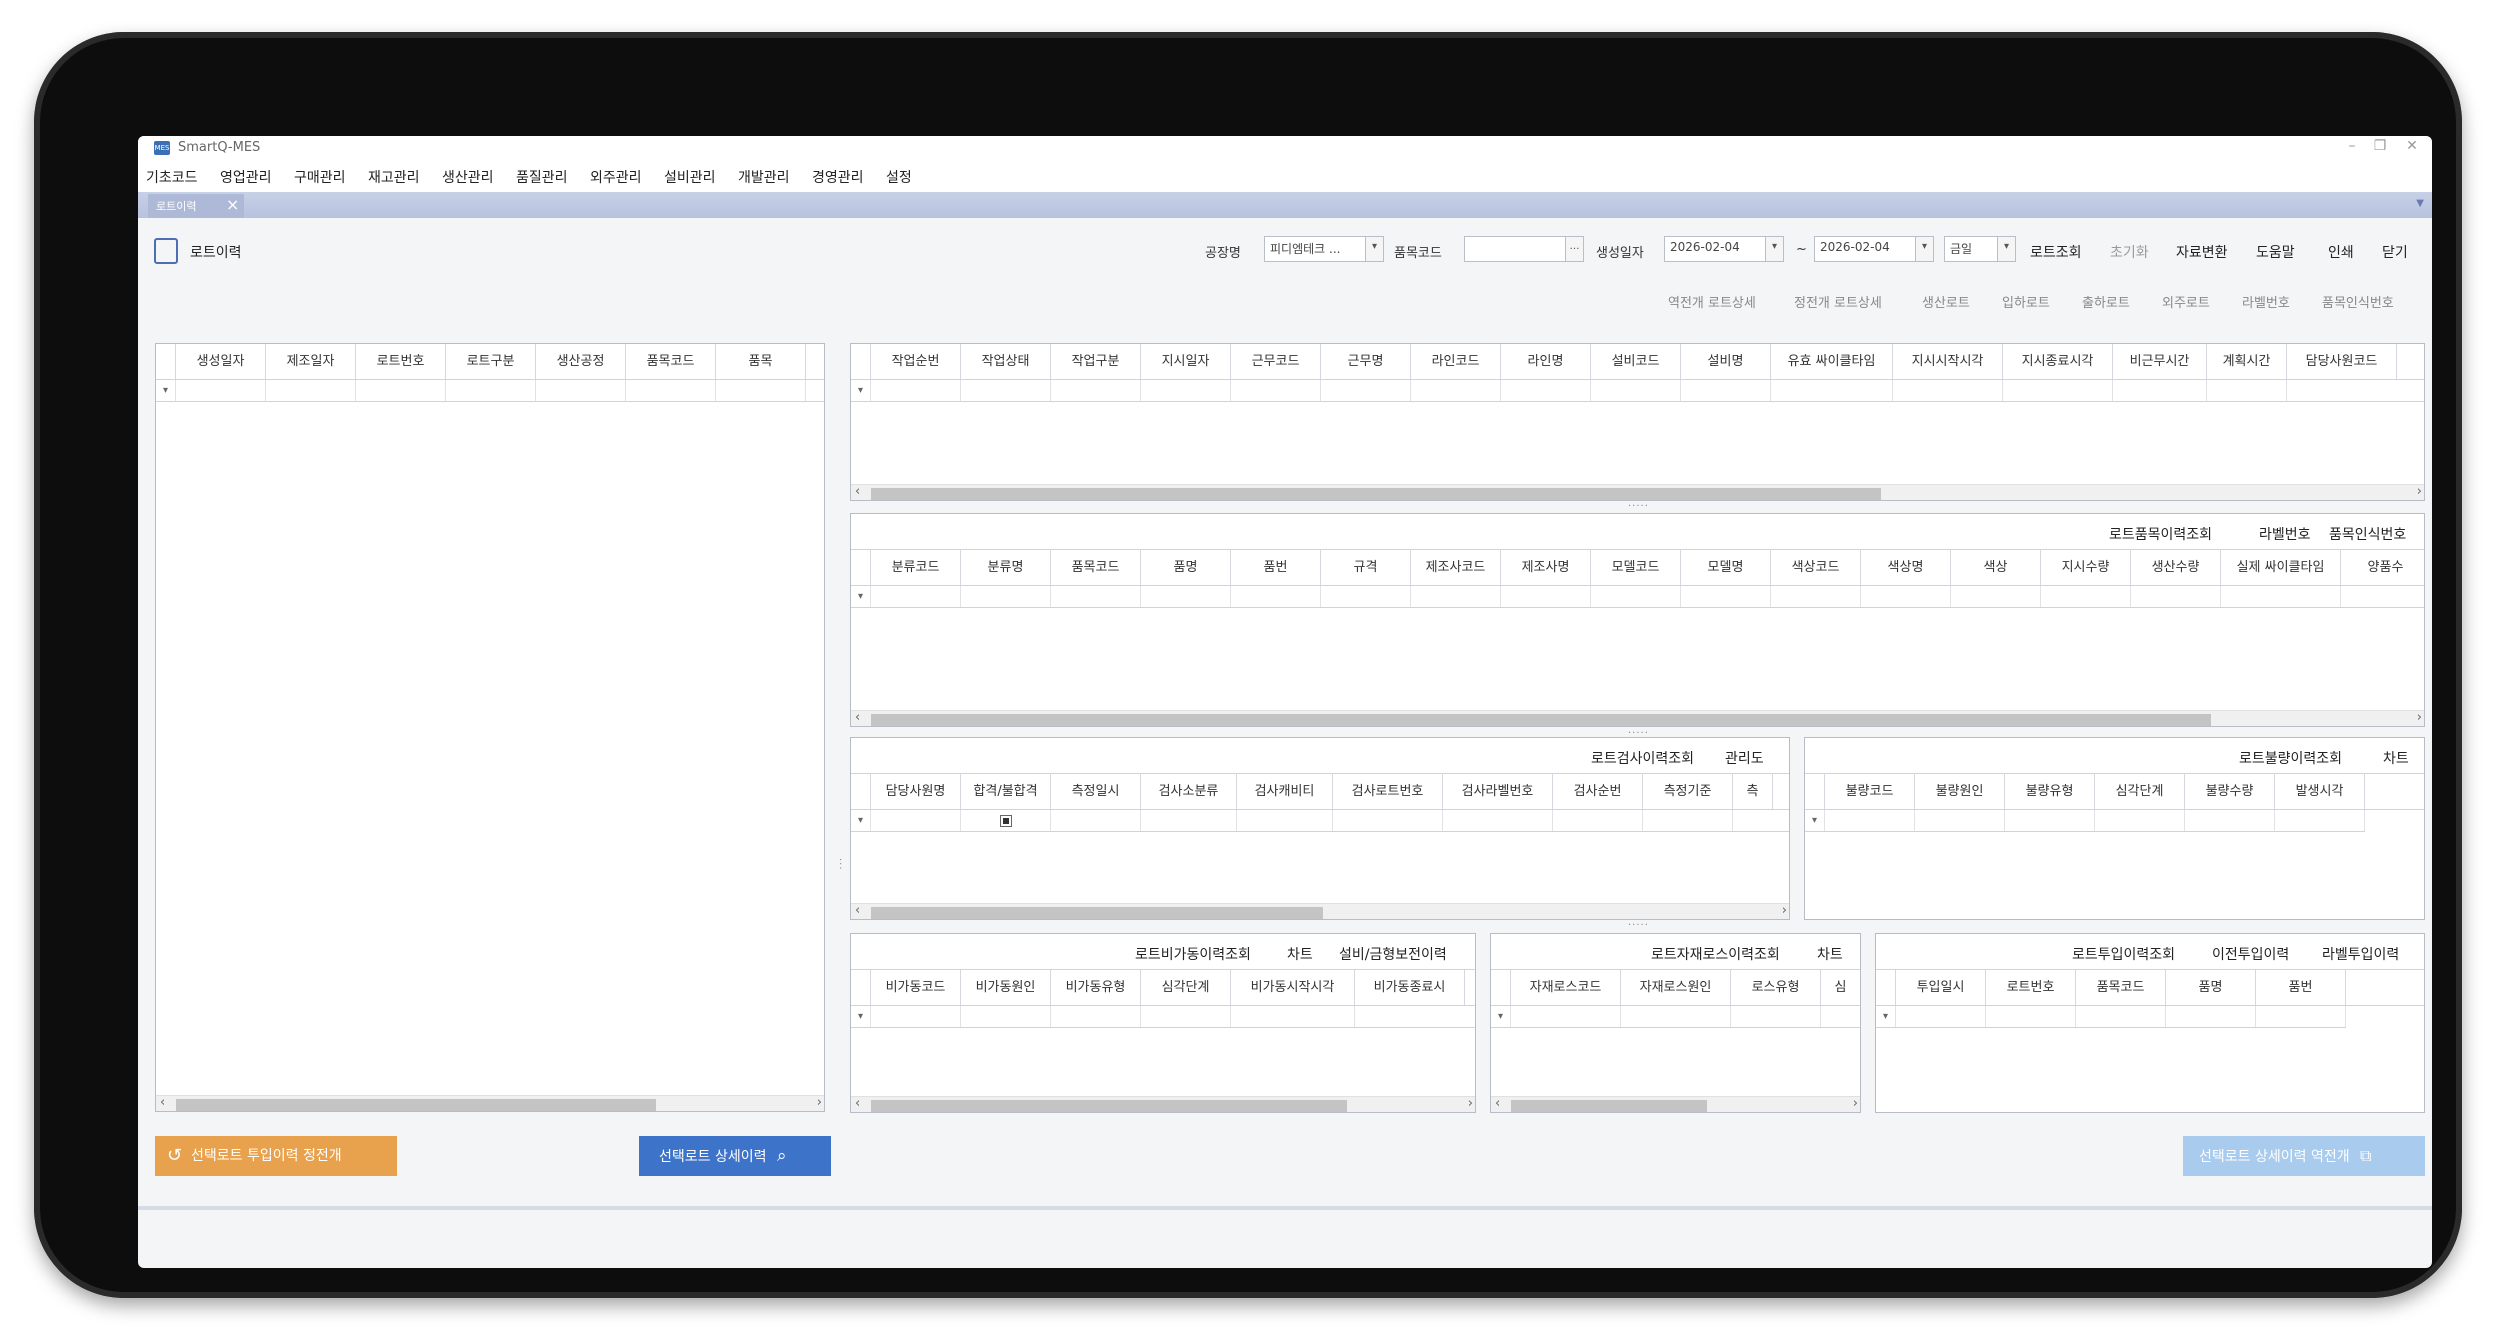 The width and height of the screenshot is (2494, 1331). What do you see at coordinates (2360, 954) in the screenshot?
I see `label-input-history-button: 라벨투입이력` at bounding box center [2360, 954].